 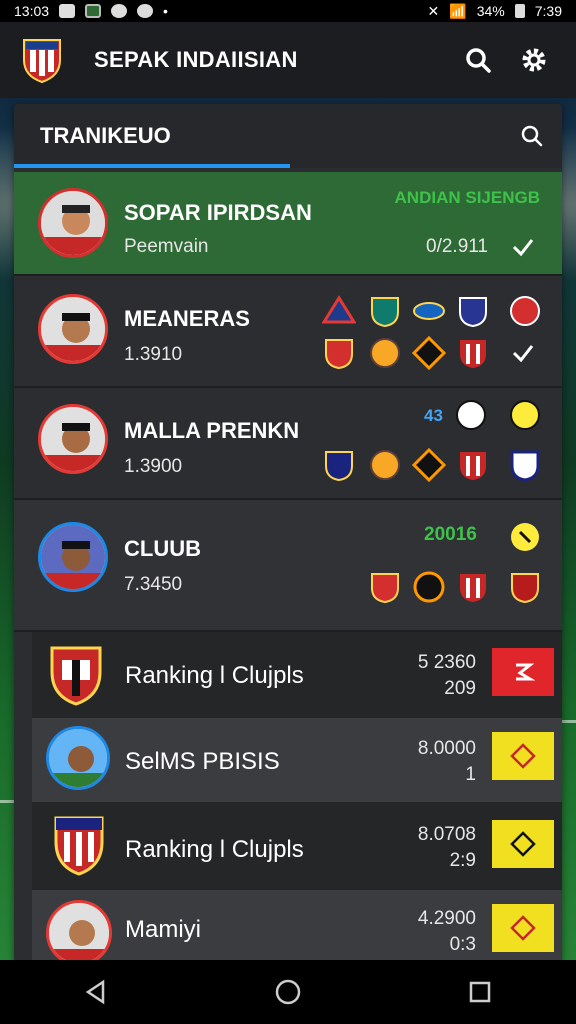 I want to click on player-value: 7.3450, so click(x=153, y=584).